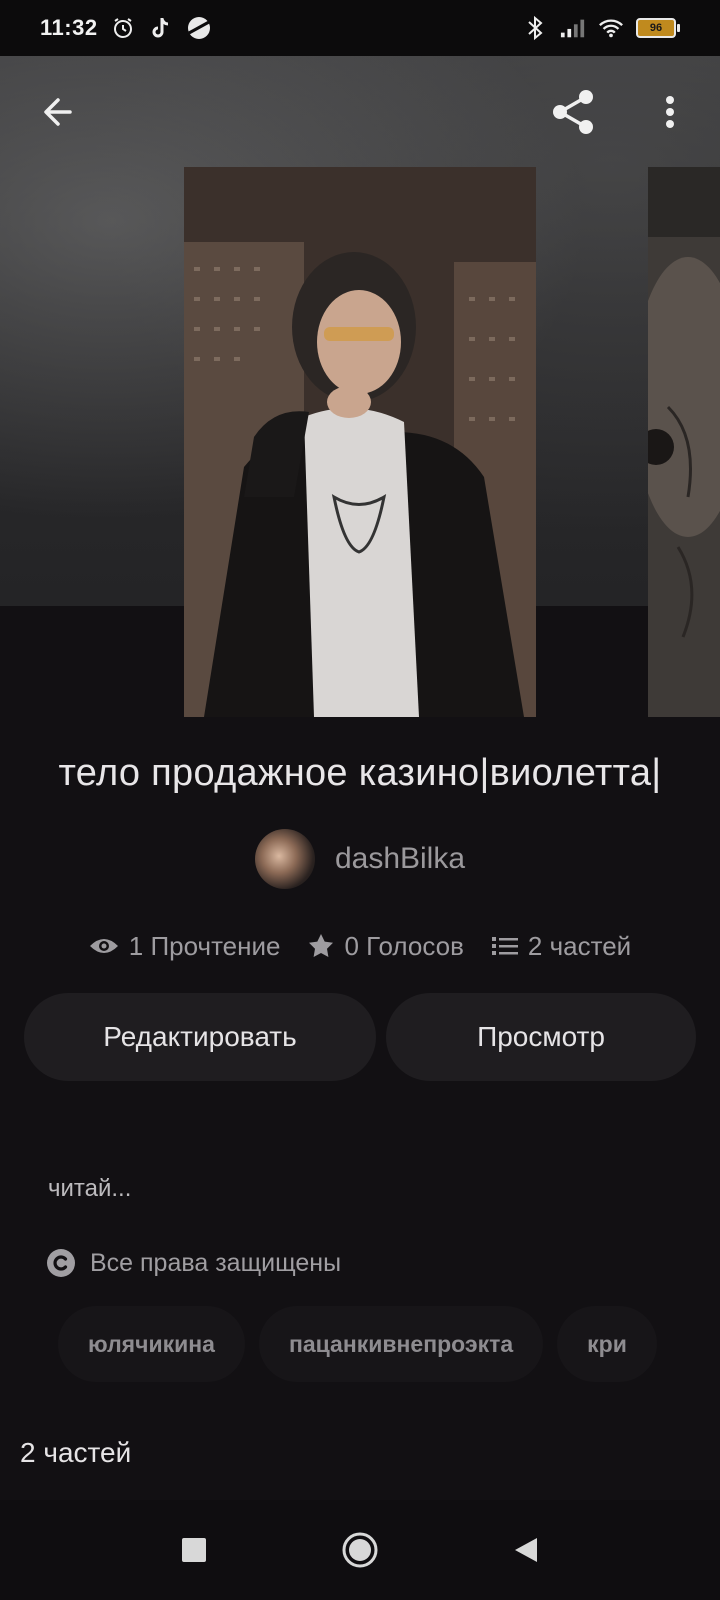 The image size is (720, 1600). I want to click on battery-level: 96, so click(656, 28).